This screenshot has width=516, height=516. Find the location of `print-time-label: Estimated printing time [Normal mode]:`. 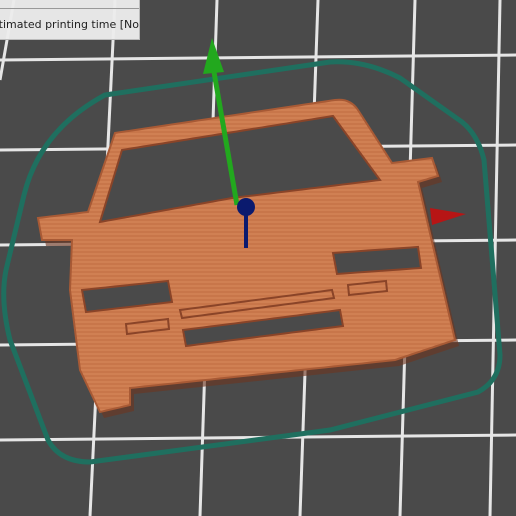

print-time-label: Estimated printing time [Normal mode]: is located at coordinates (70, 24).